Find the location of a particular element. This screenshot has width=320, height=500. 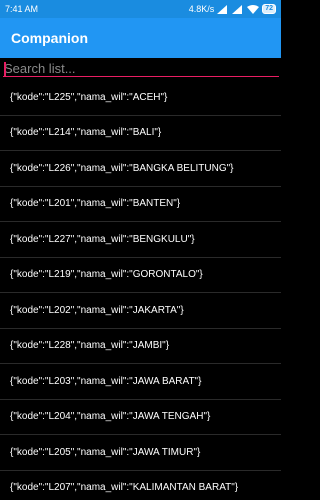

wifi-icon is located at coordinates (253, 9).